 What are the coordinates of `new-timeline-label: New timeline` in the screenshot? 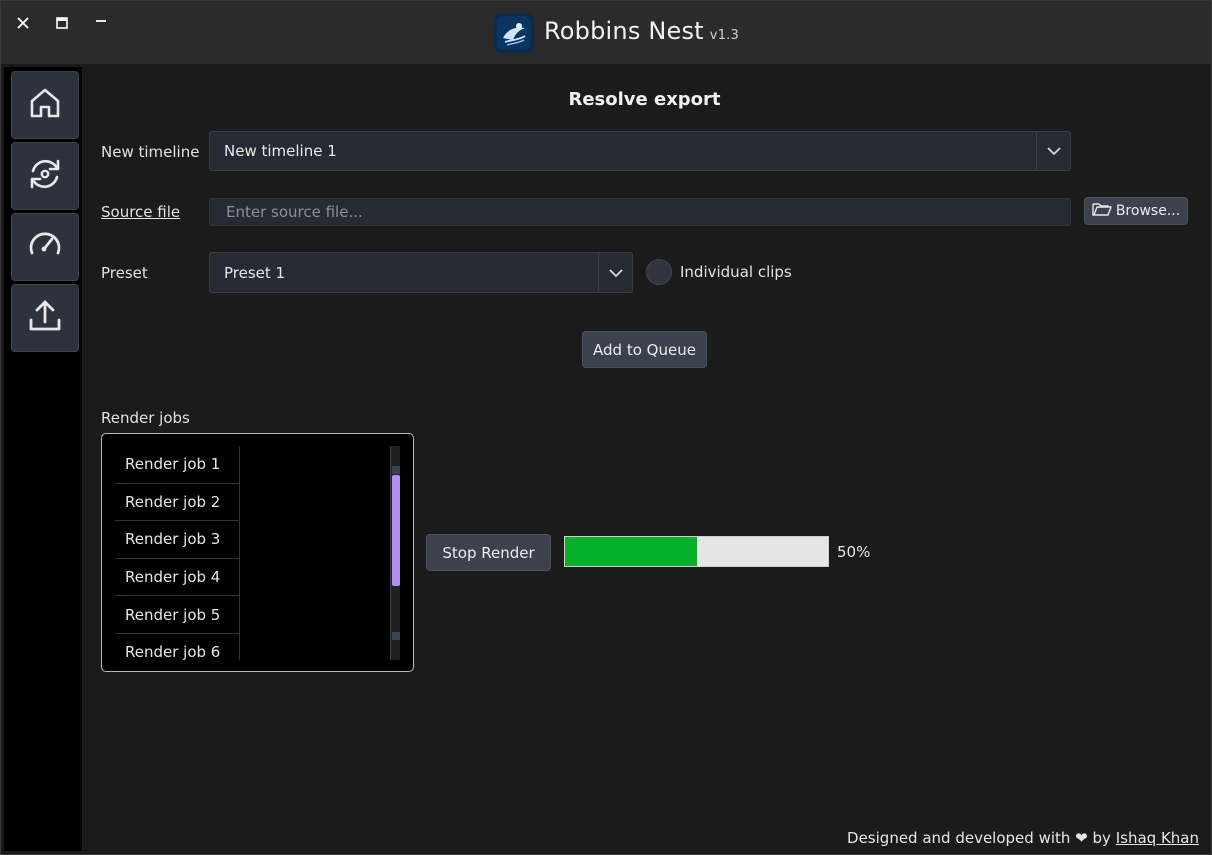 It's located at (150, 152).